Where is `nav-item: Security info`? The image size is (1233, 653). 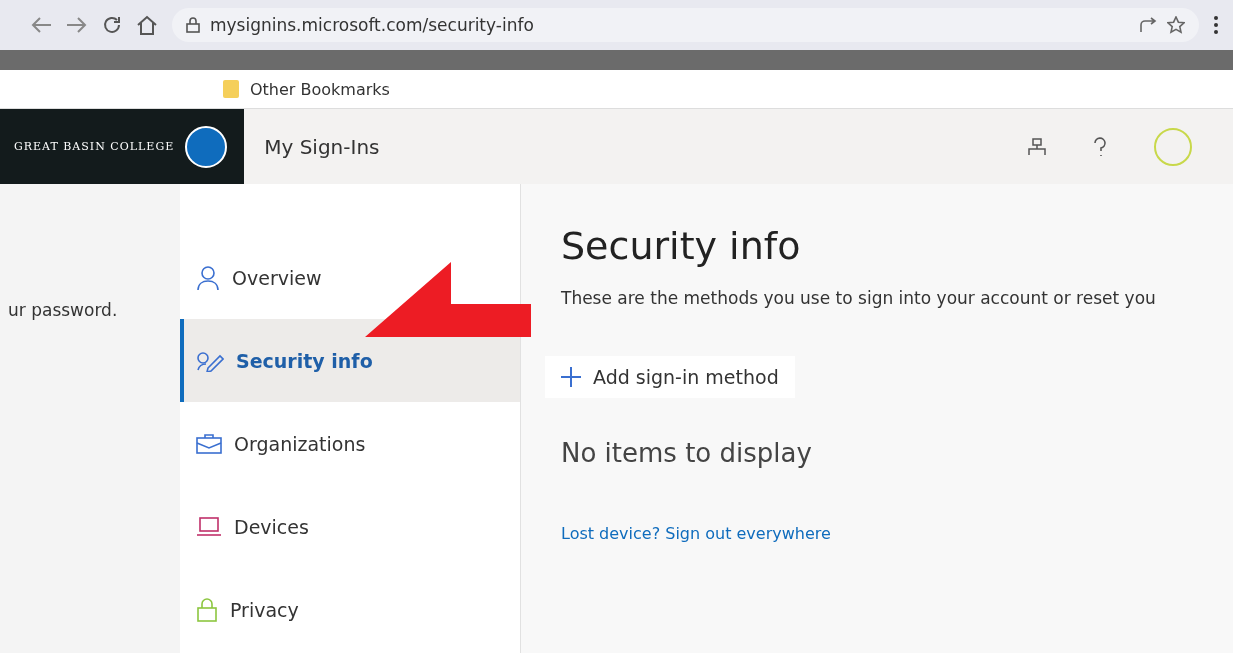 nav-item: Security info is located at coordinates (350, 360).